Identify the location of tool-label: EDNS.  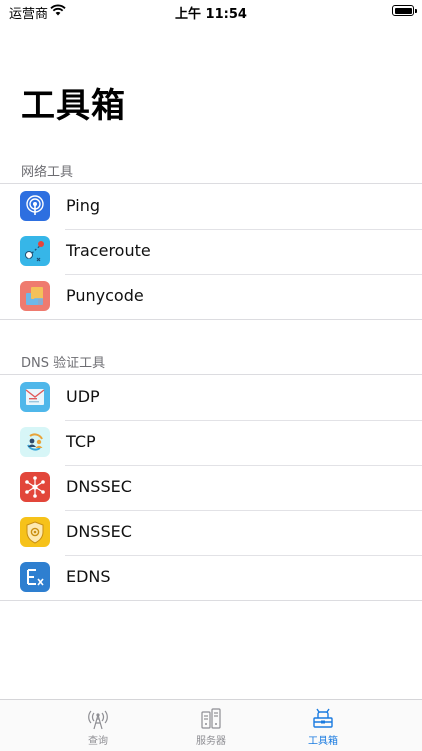
(88, 576).